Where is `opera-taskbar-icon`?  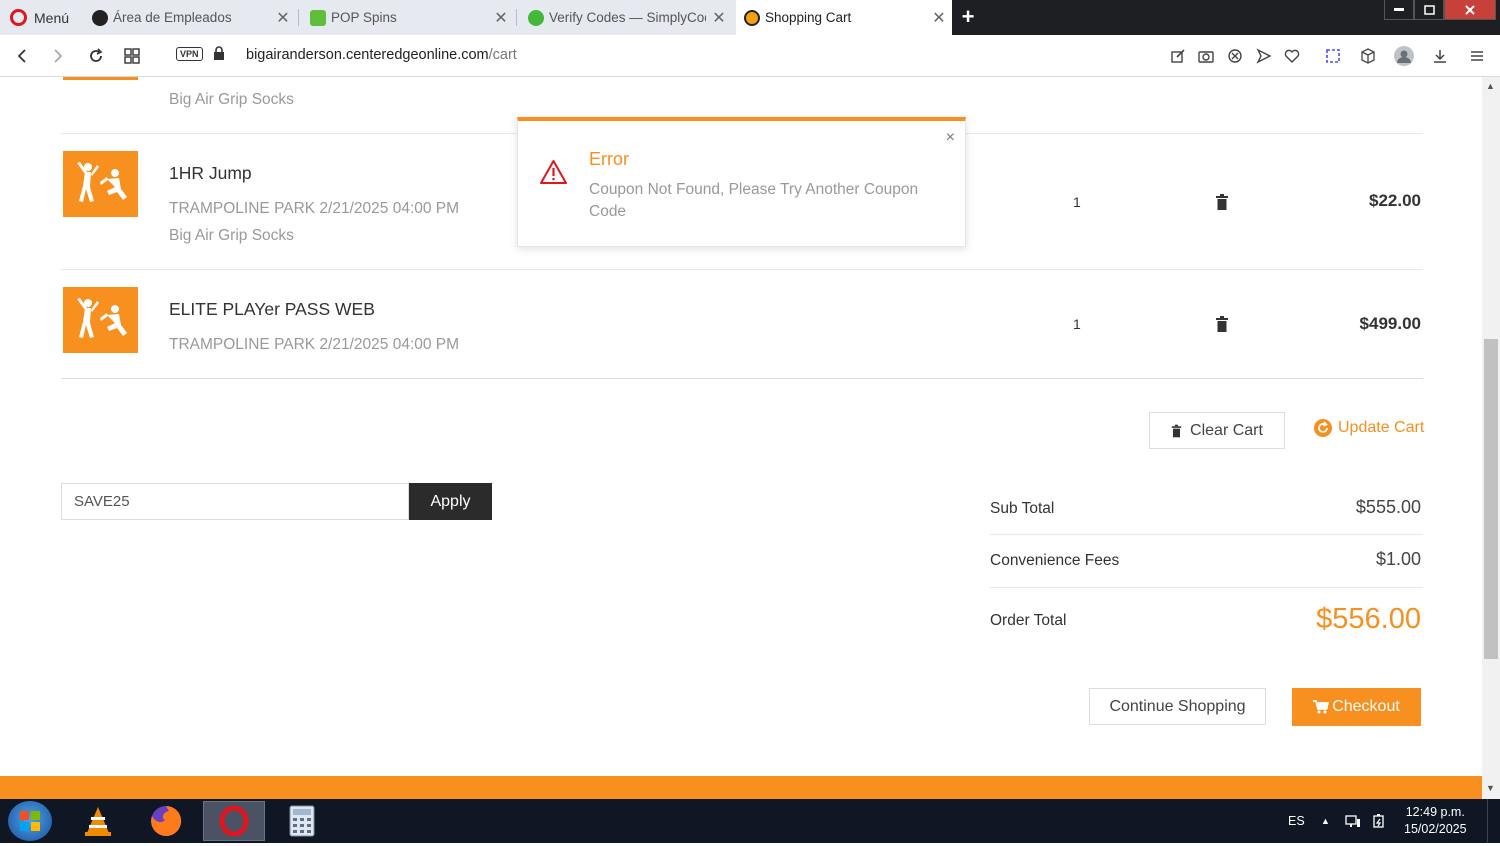 opera-taskbar-icon is located at coordinates (234, 821).